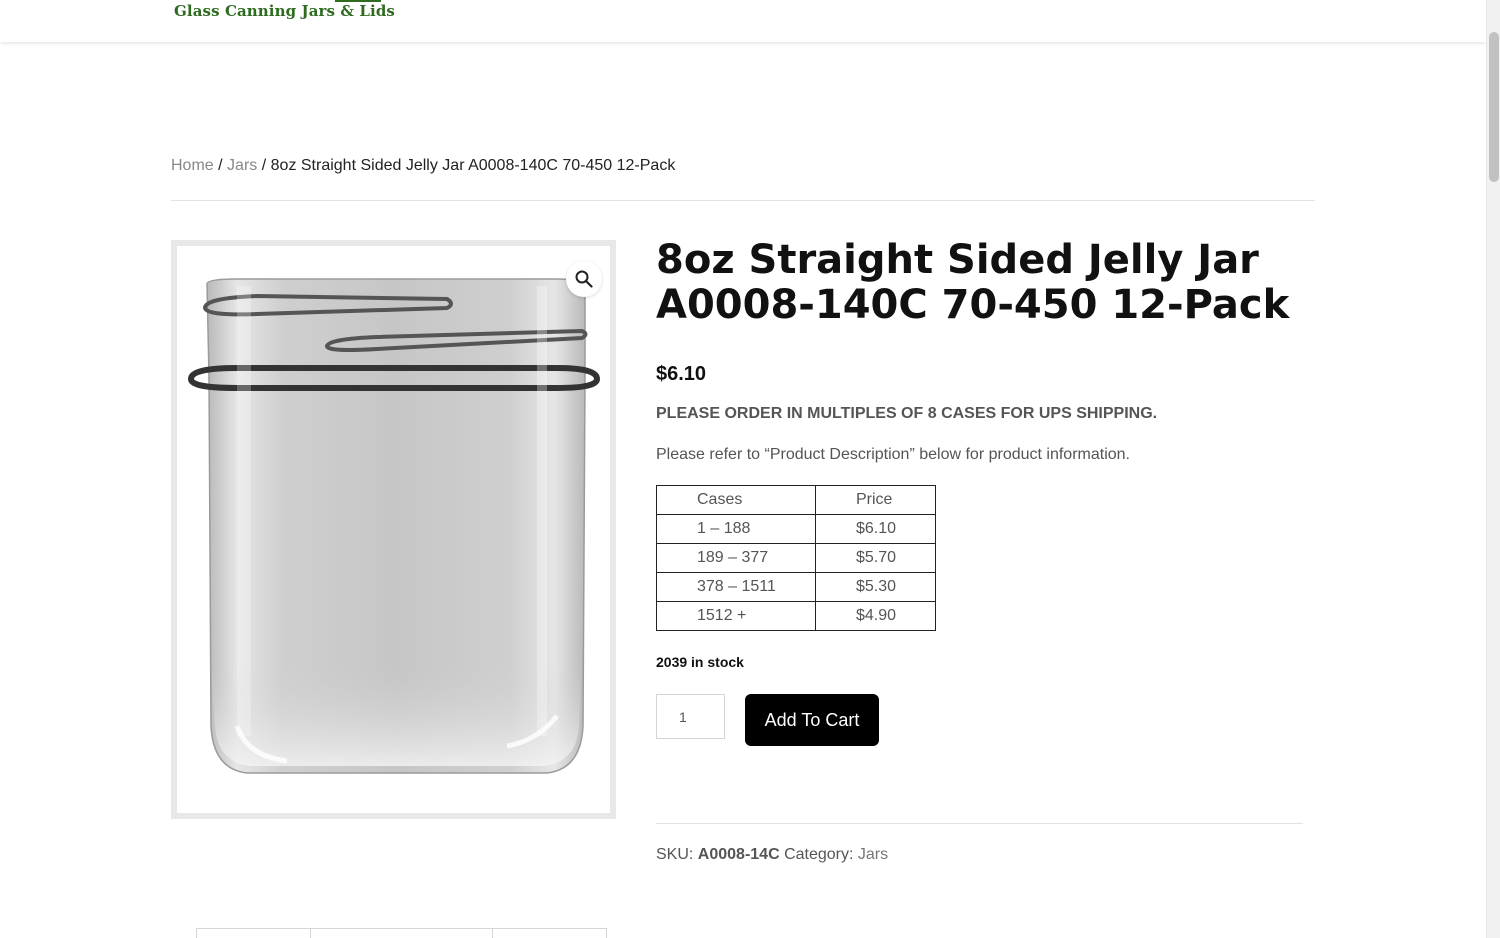 This screenshot has height=938, width=1500. Describe the element at coordinates (875, 529) in the screenshot. I see `table-cell-price: $6.10` at that location.